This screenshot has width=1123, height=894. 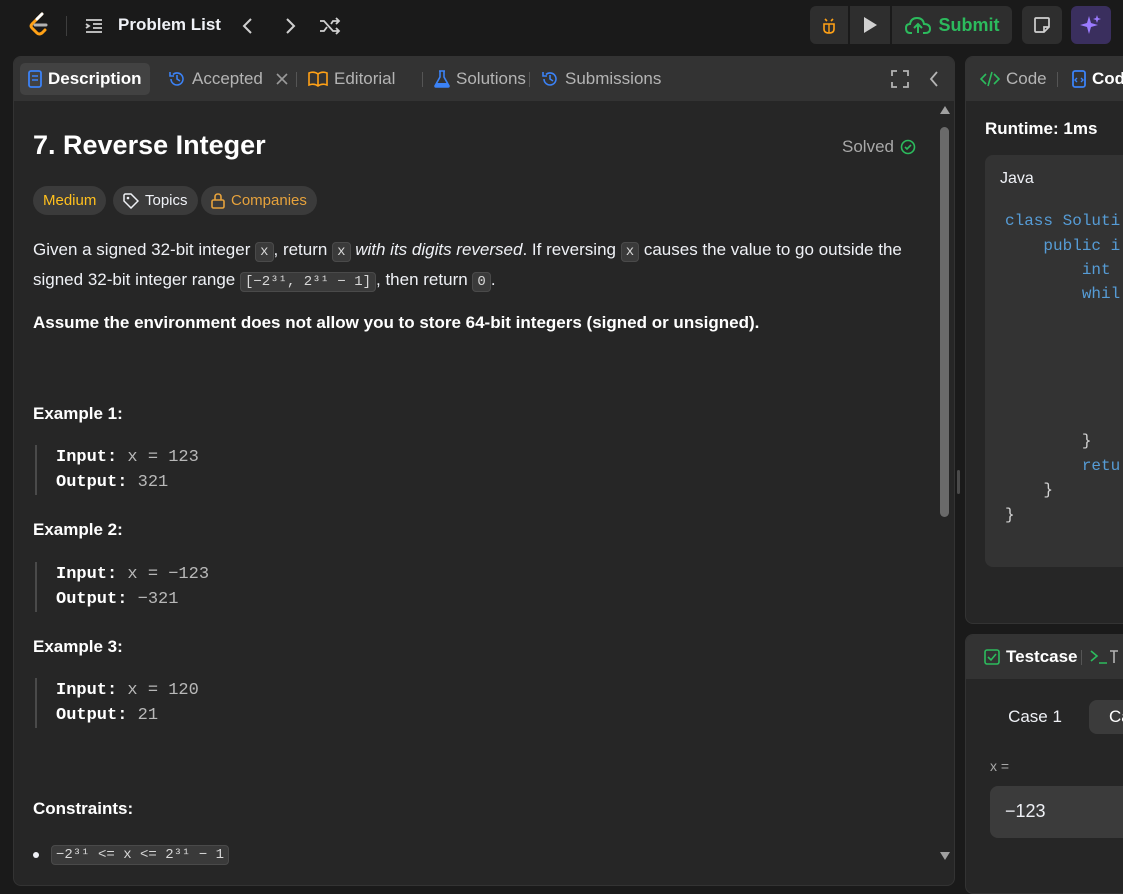 I want to click on desc-text: Given a signed 32-bit integer, so click(x=144, y=249).